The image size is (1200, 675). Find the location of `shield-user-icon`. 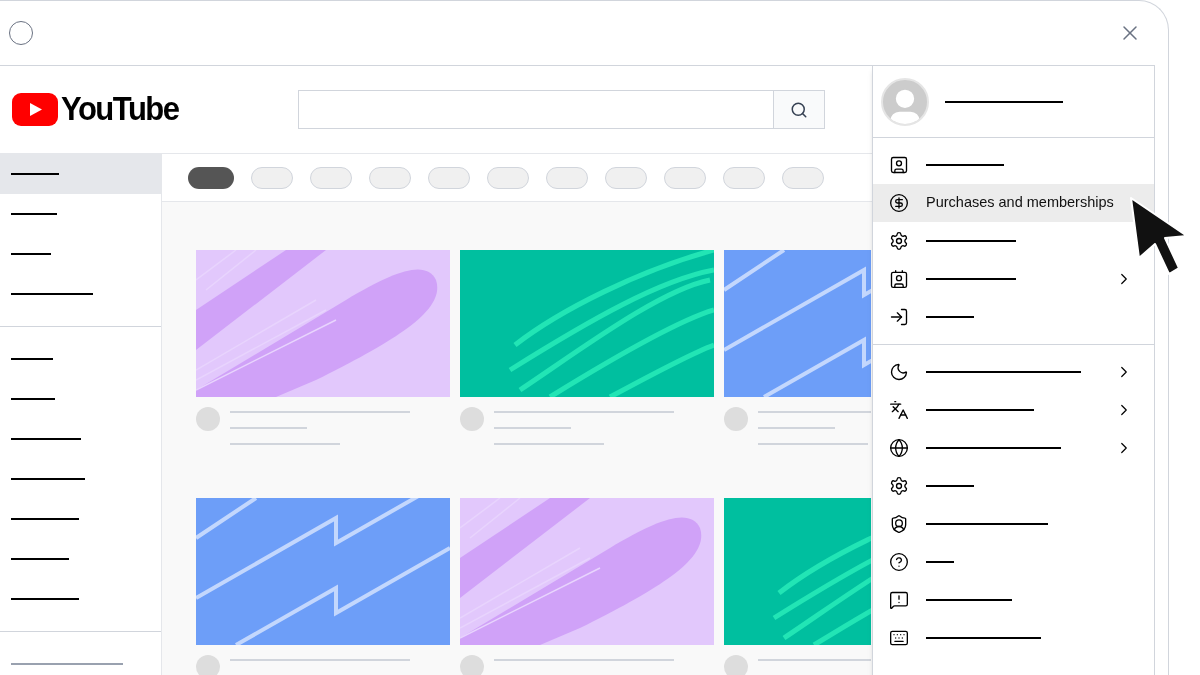

shield-user-icon is located at coordinates (899, 524).